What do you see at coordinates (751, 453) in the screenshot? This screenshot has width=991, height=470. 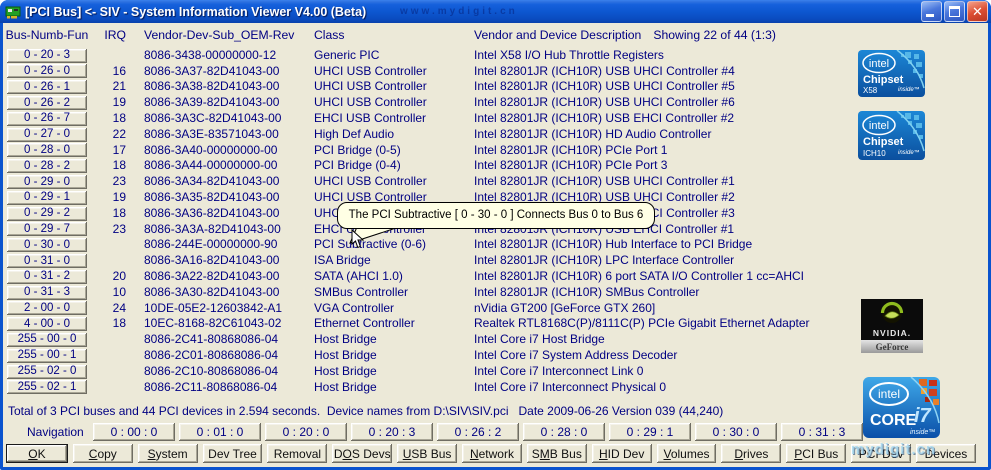 I see `footer-button: Drives` at bounding box center [751, 453].